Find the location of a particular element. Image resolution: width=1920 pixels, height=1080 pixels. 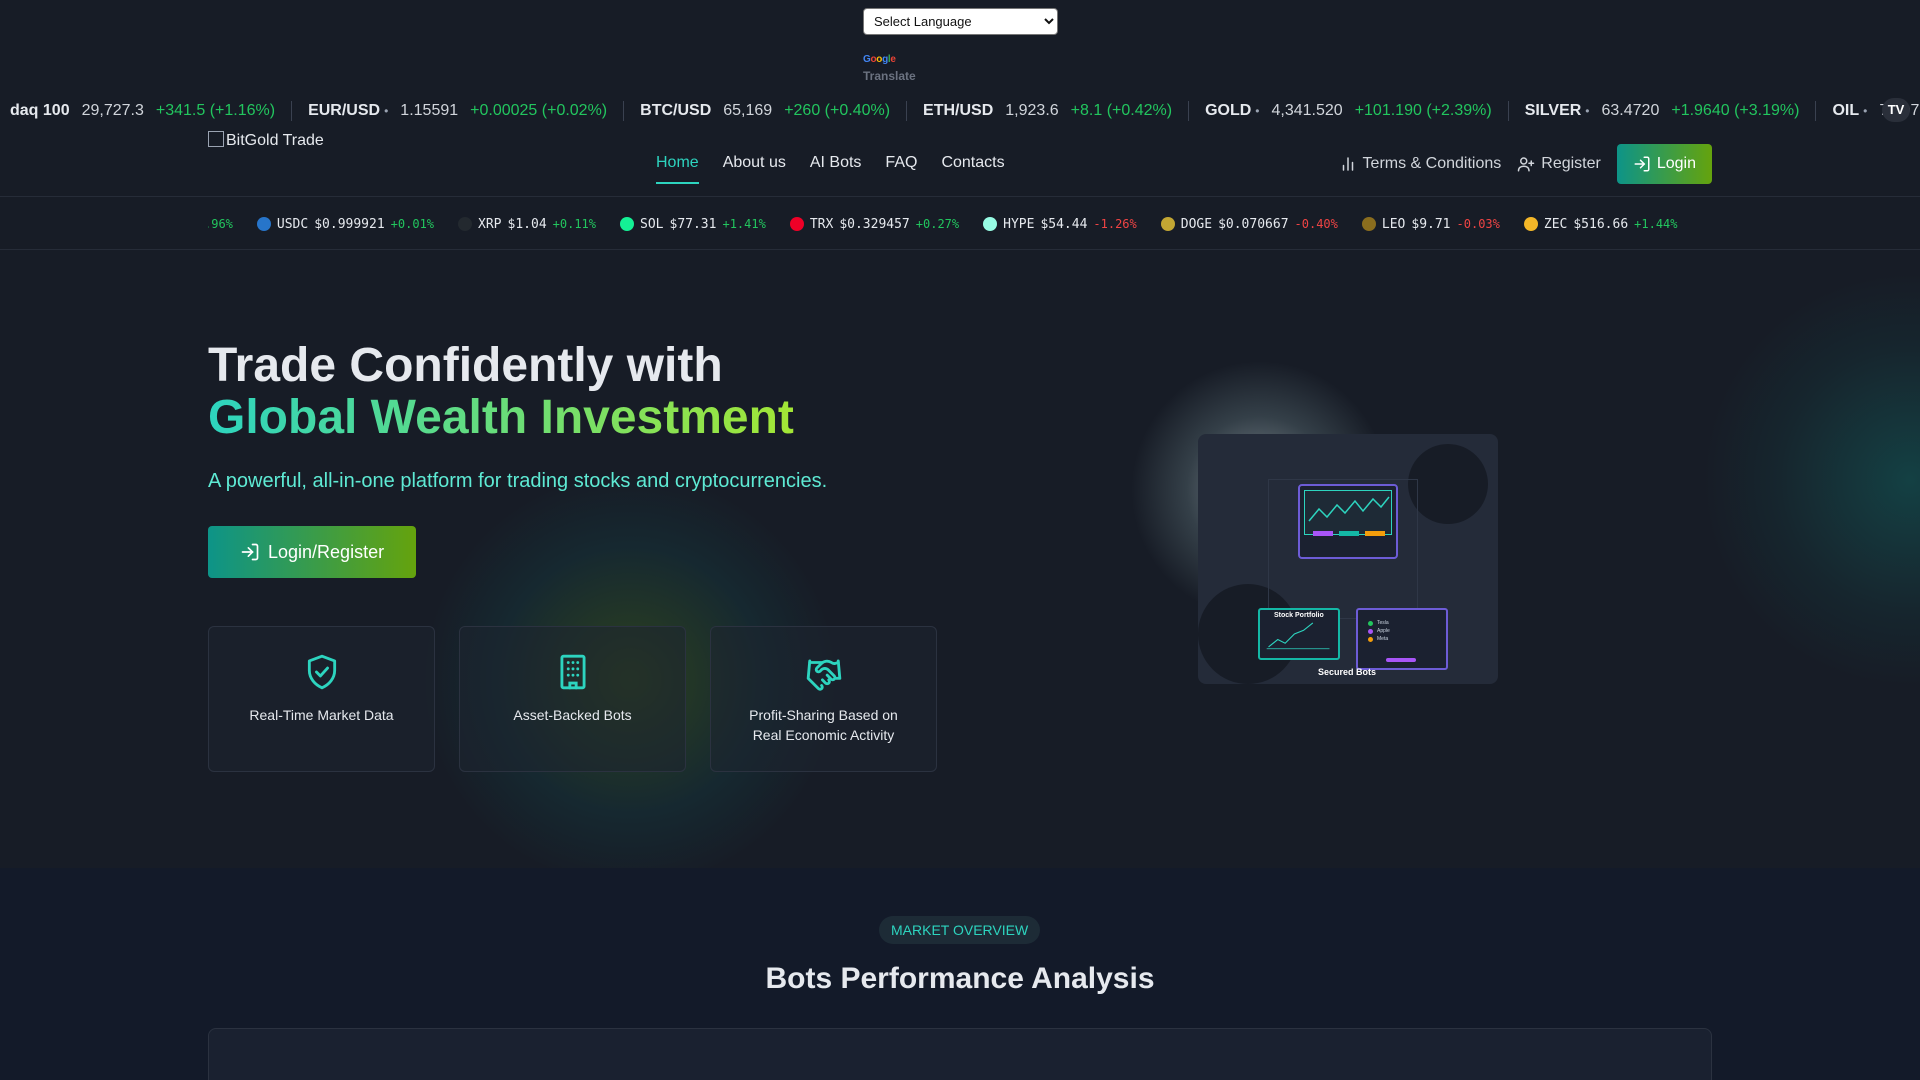

leo-icon is located at coordinates (1368, 224).